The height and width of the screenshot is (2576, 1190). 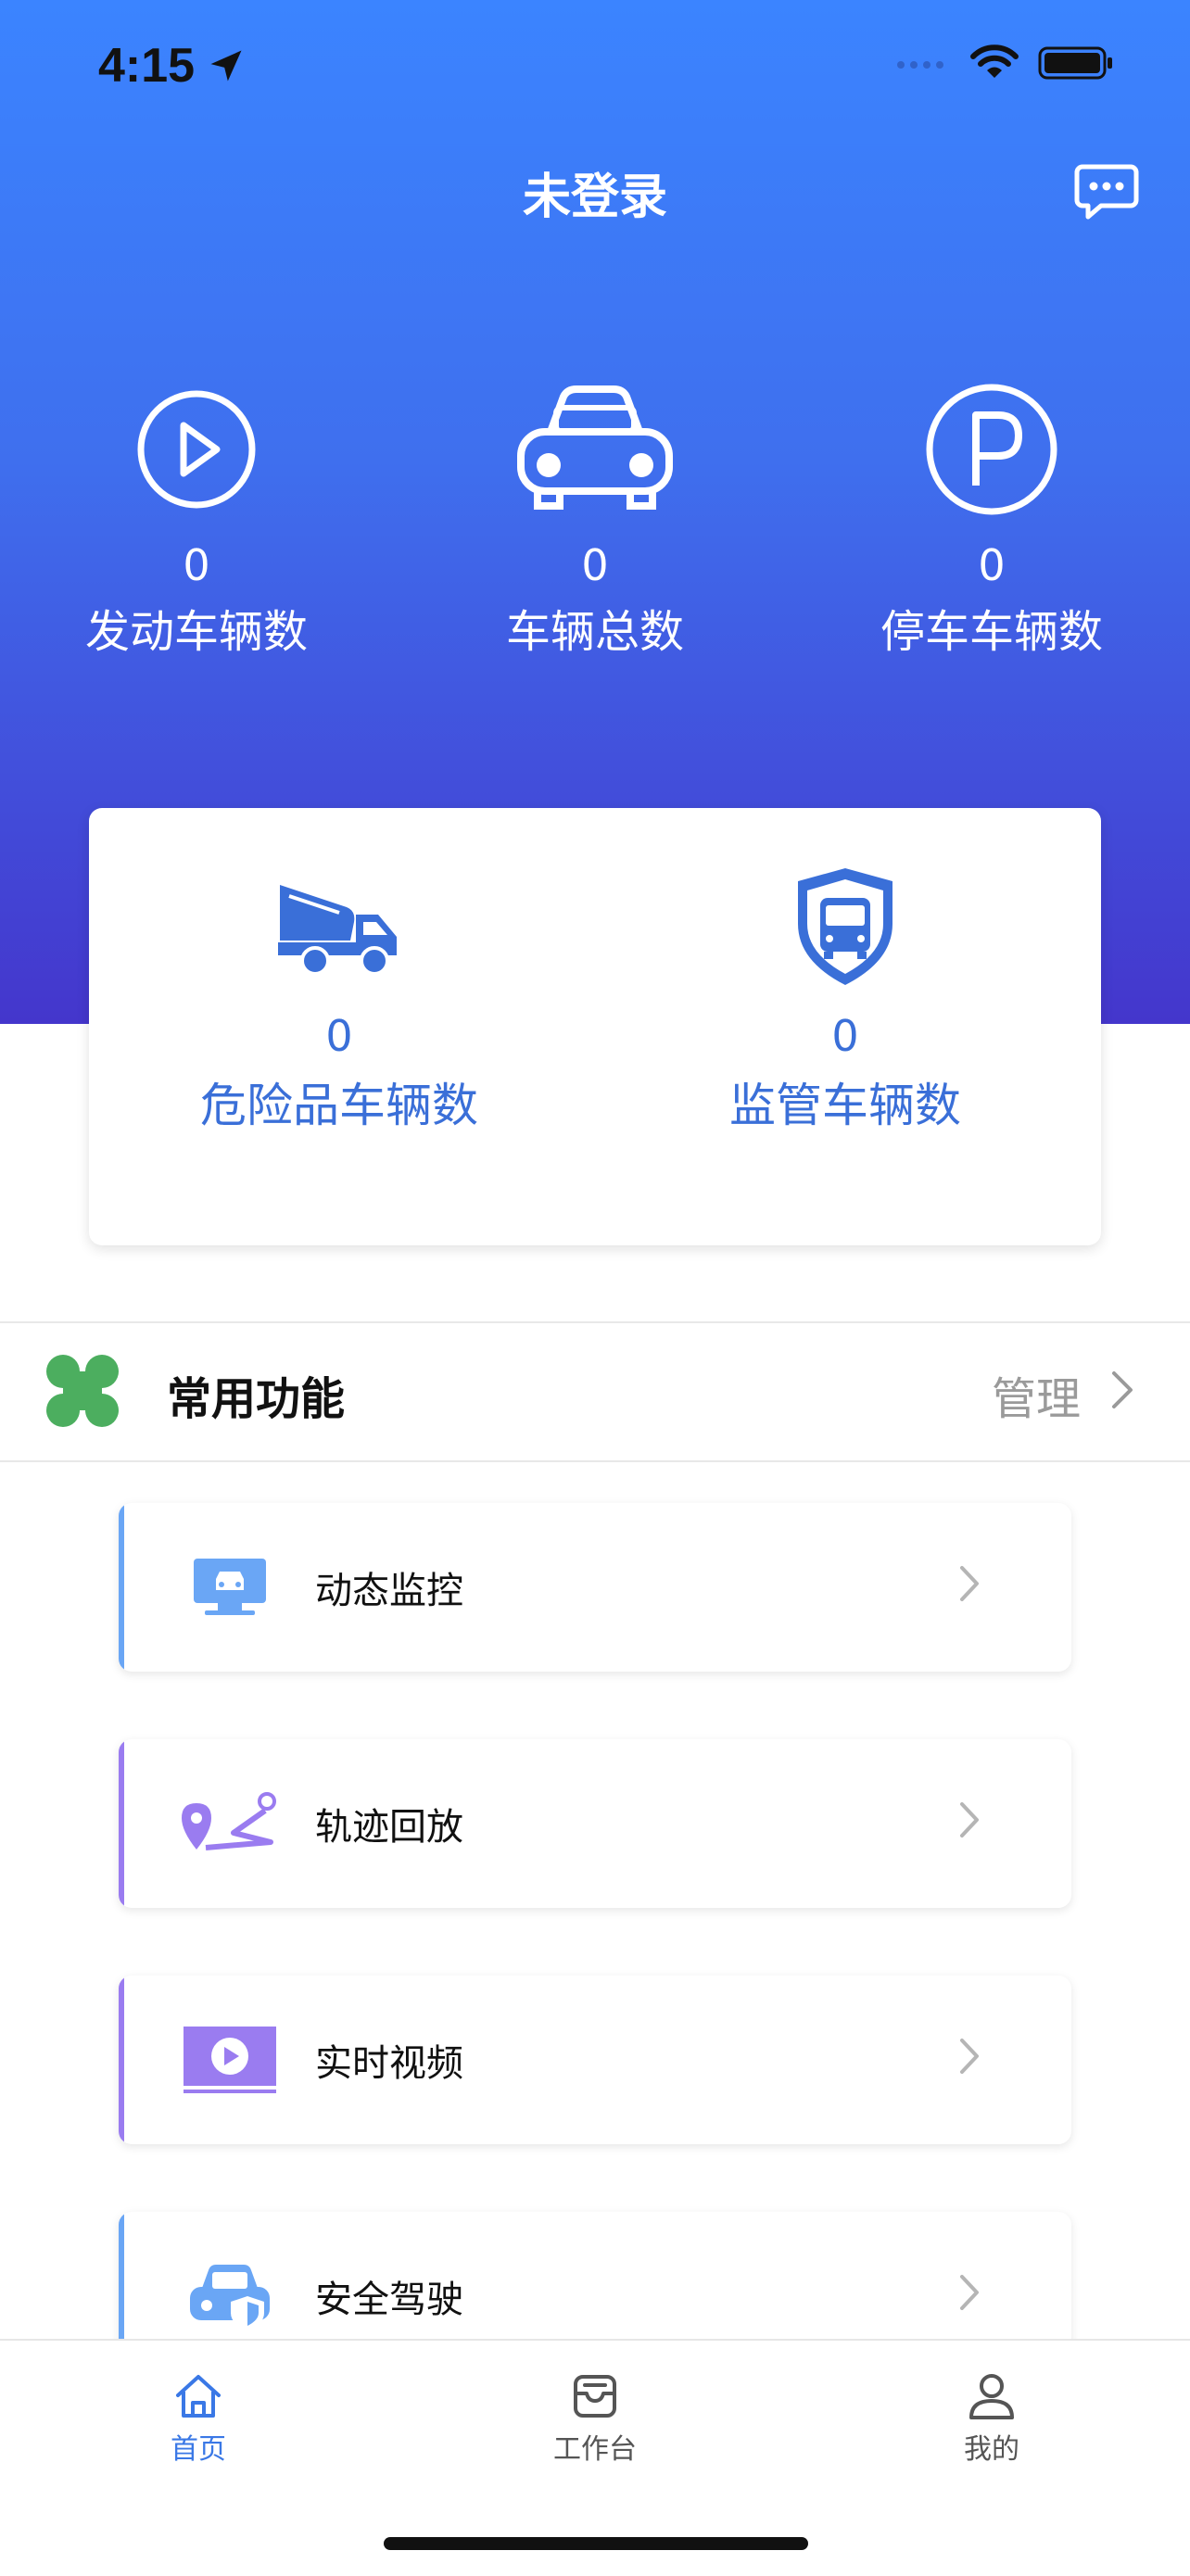 I want to click on tab-mine: 我的, so click(x=991, y=2418).